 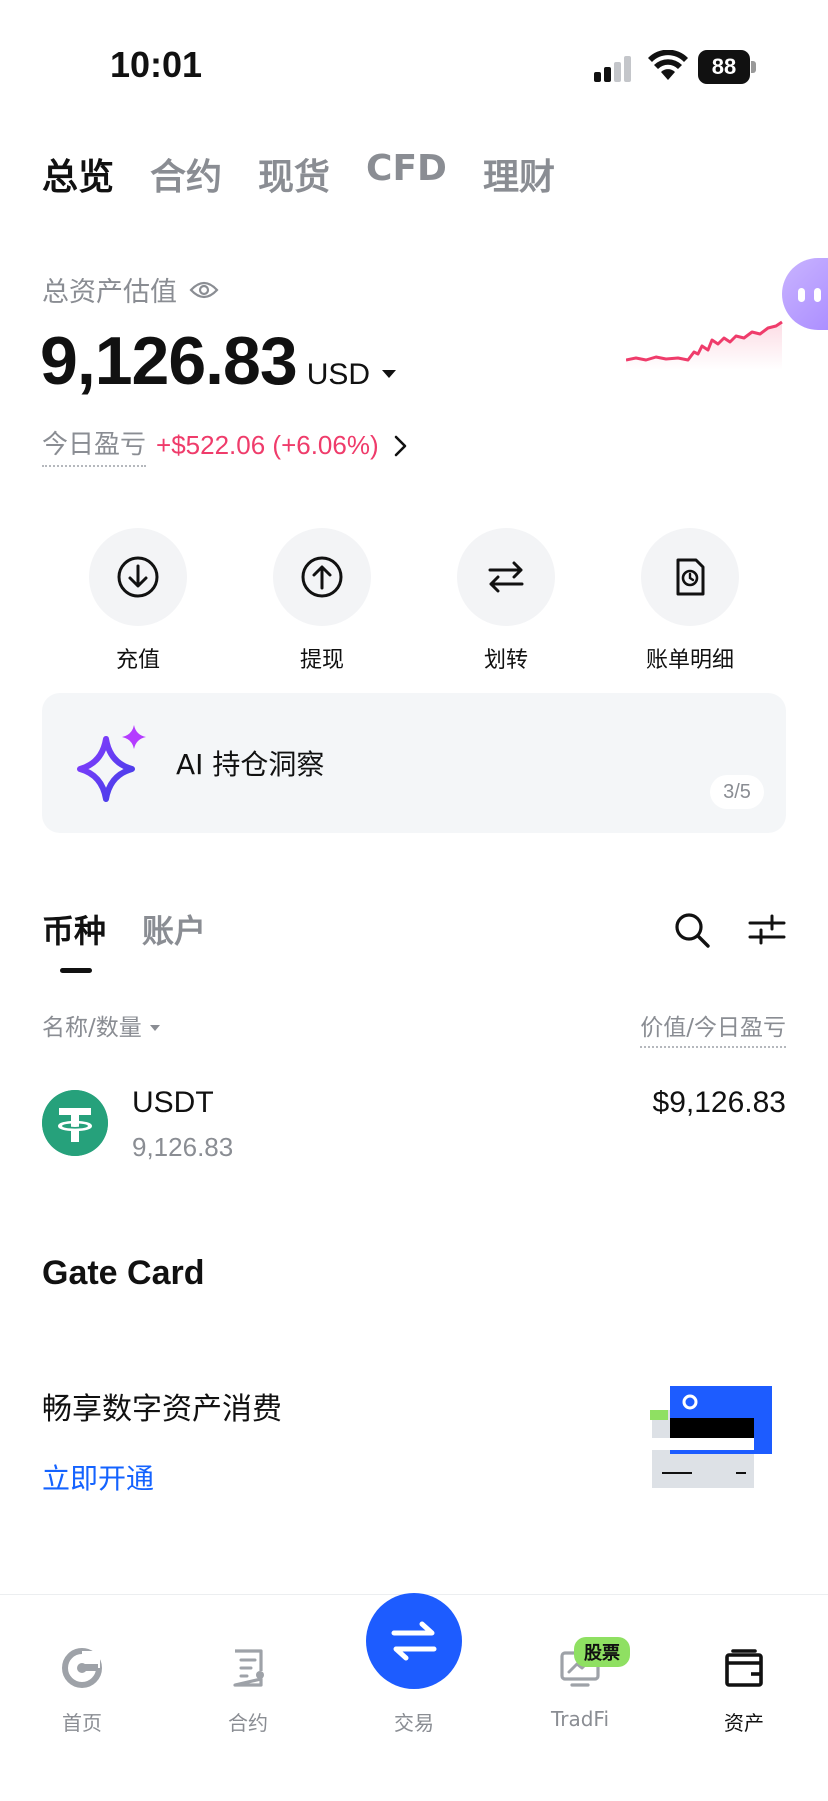 I want to click on gate-card-title: Gate Card, so click(x=123, y=1273).